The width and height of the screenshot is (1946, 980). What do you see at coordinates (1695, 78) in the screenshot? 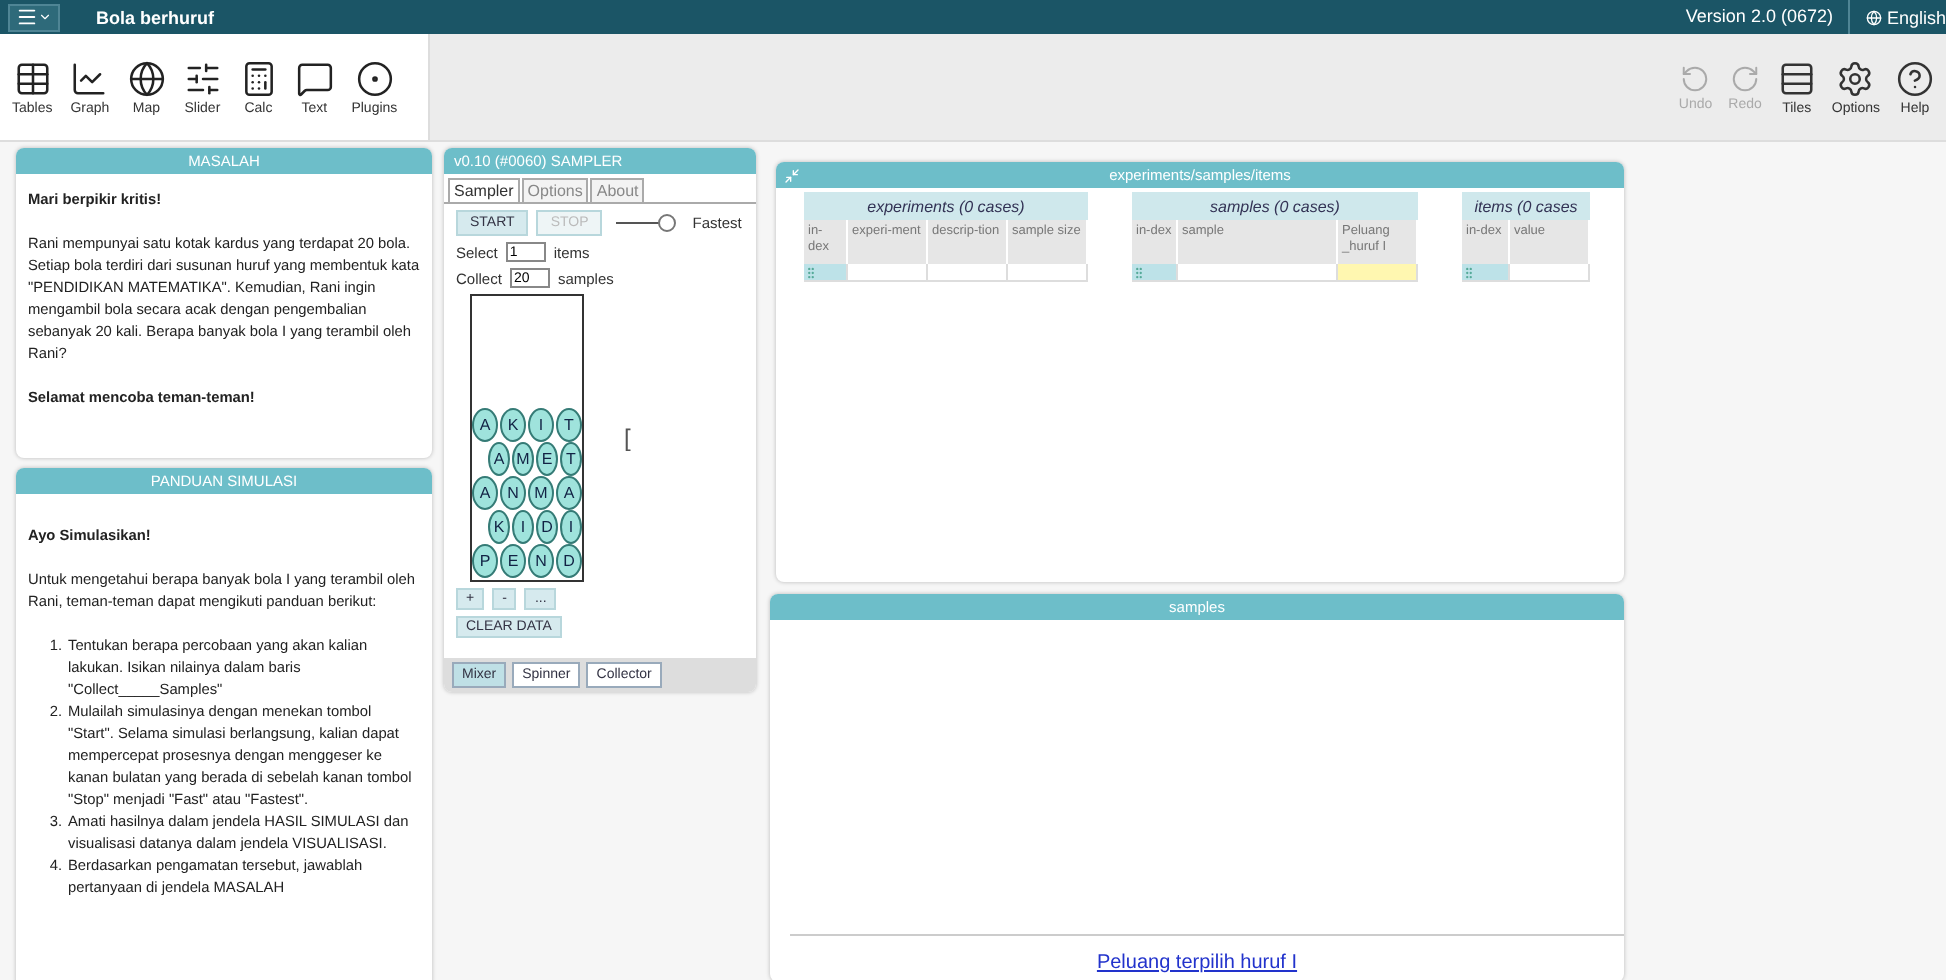
I see `undo-icon` at bounding box center [1695, 78].